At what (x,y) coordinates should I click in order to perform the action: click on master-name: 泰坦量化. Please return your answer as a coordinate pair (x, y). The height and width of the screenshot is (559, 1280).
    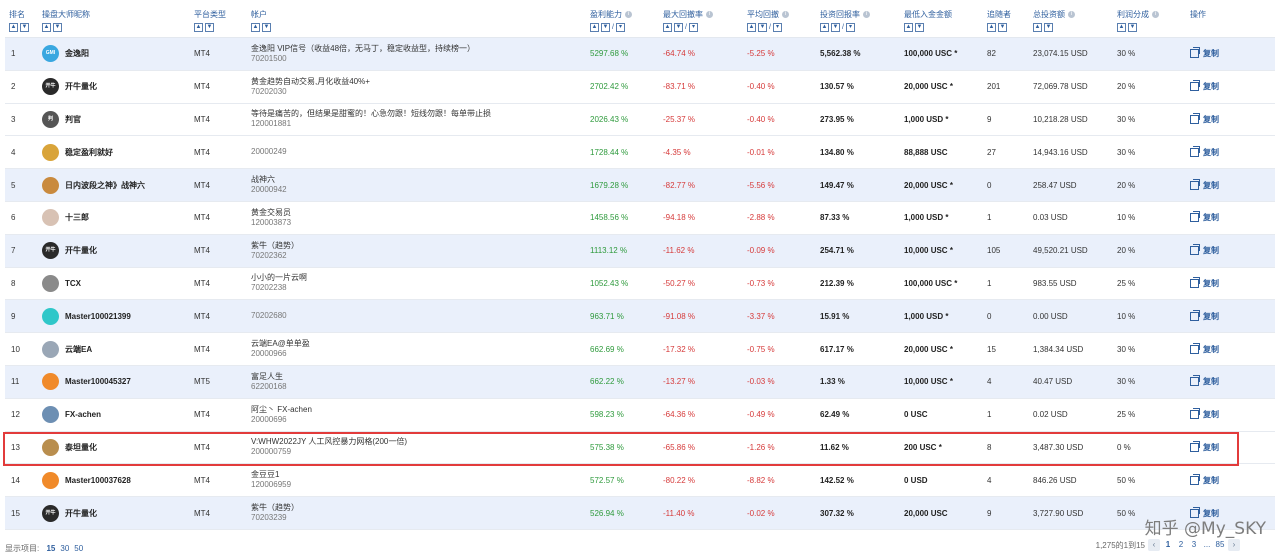
    Looking at the image, I should click on (81, 447).